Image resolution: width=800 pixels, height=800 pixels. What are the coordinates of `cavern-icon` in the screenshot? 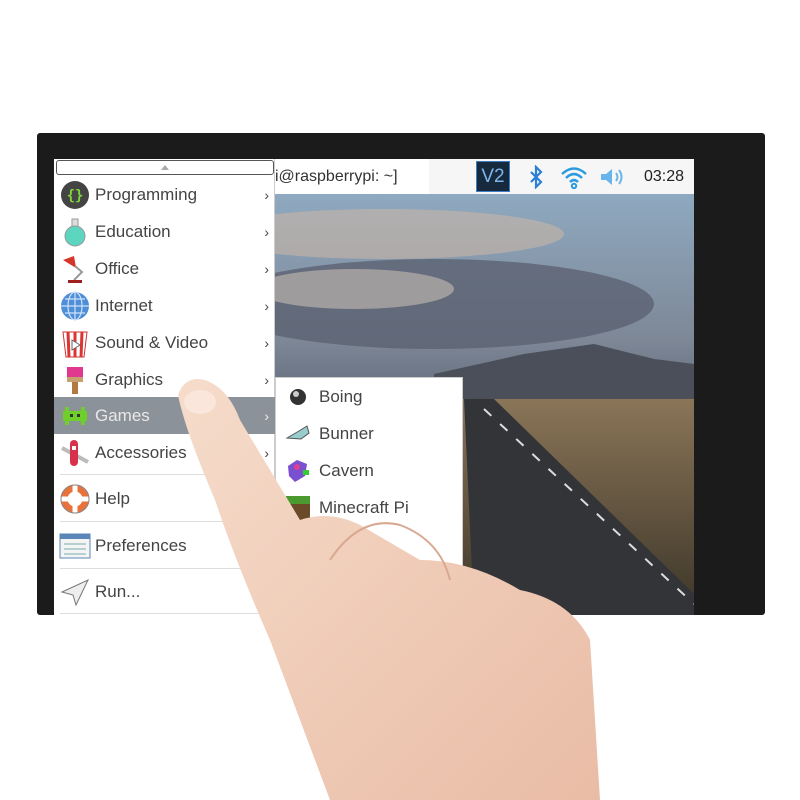 It's located at (298, 471).